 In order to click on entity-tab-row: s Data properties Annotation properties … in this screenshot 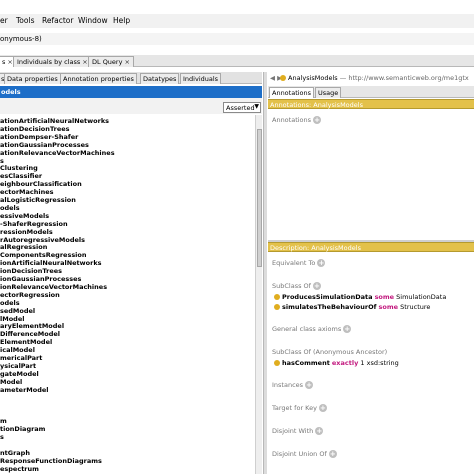, I will do `click(131, 78)`.